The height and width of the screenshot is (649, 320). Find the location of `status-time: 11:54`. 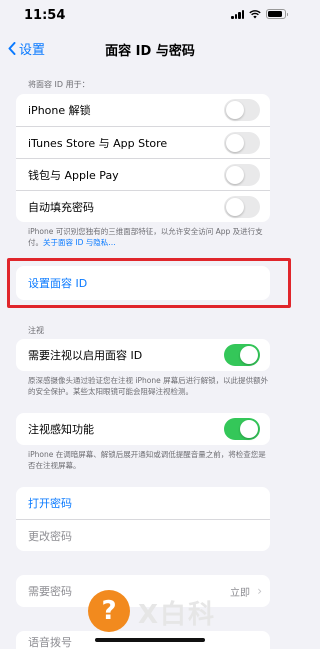

status-time: 11:54 is located at coordinates (45, 15).